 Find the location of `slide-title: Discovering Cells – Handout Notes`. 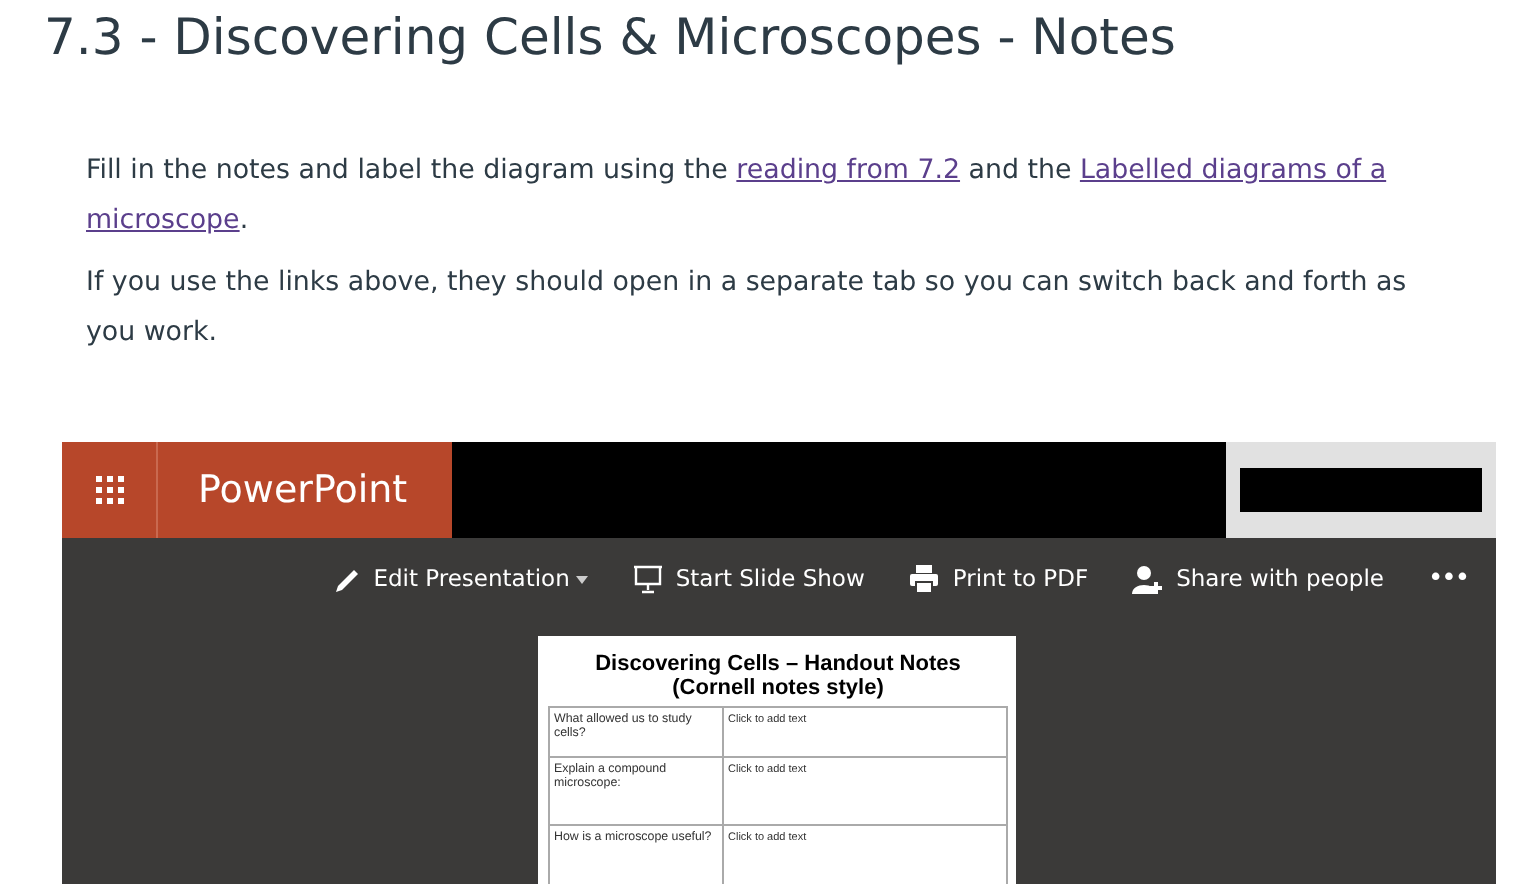

slide-title: Discovering Cells – Handout Notes is located at coordinates (778, 664).